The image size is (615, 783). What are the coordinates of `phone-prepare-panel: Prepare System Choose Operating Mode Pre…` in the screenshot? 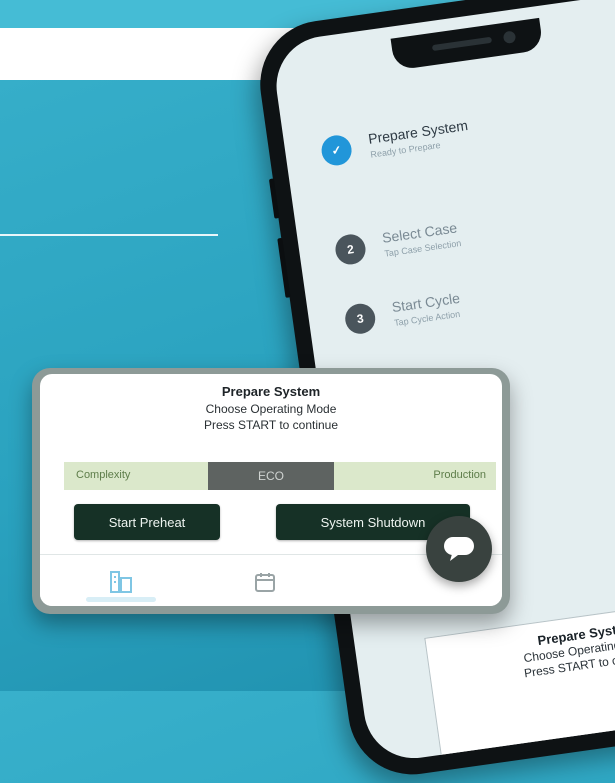 It's located at (519, 676).